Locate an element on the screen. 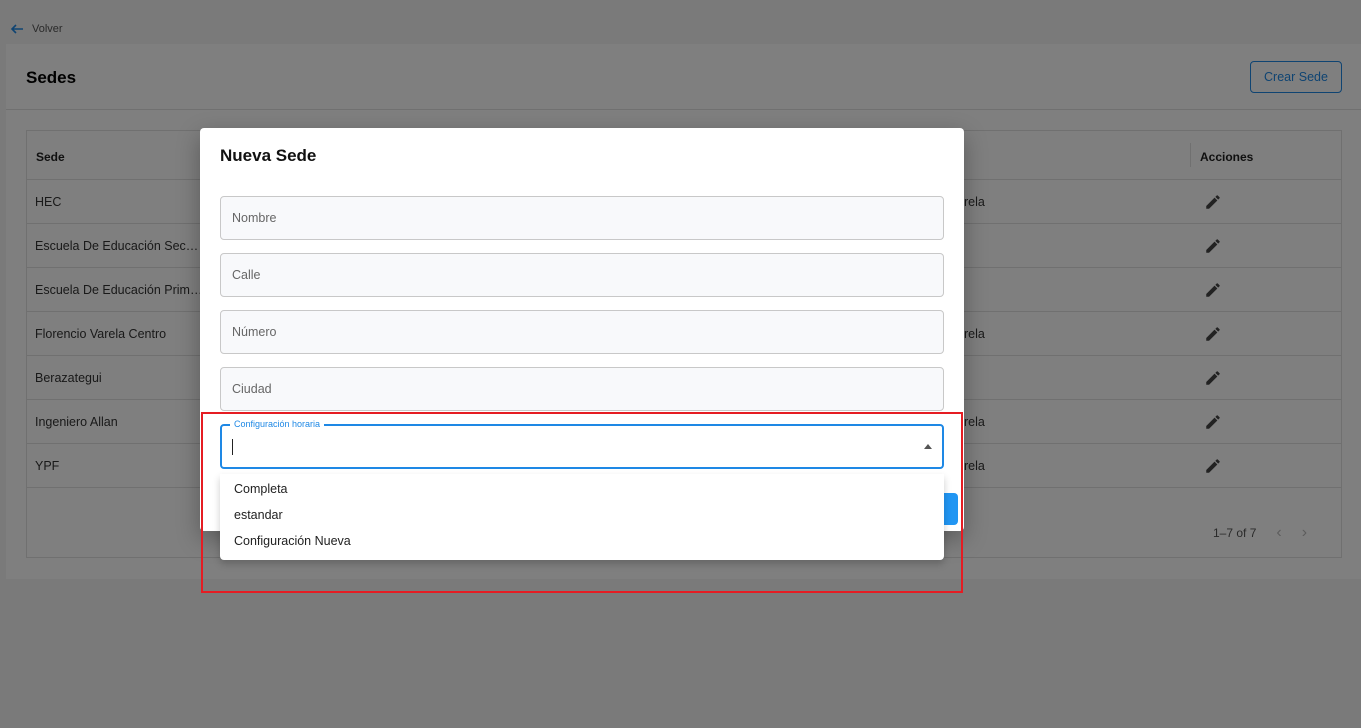  ciudad-field is located at coordinates (582, 389).